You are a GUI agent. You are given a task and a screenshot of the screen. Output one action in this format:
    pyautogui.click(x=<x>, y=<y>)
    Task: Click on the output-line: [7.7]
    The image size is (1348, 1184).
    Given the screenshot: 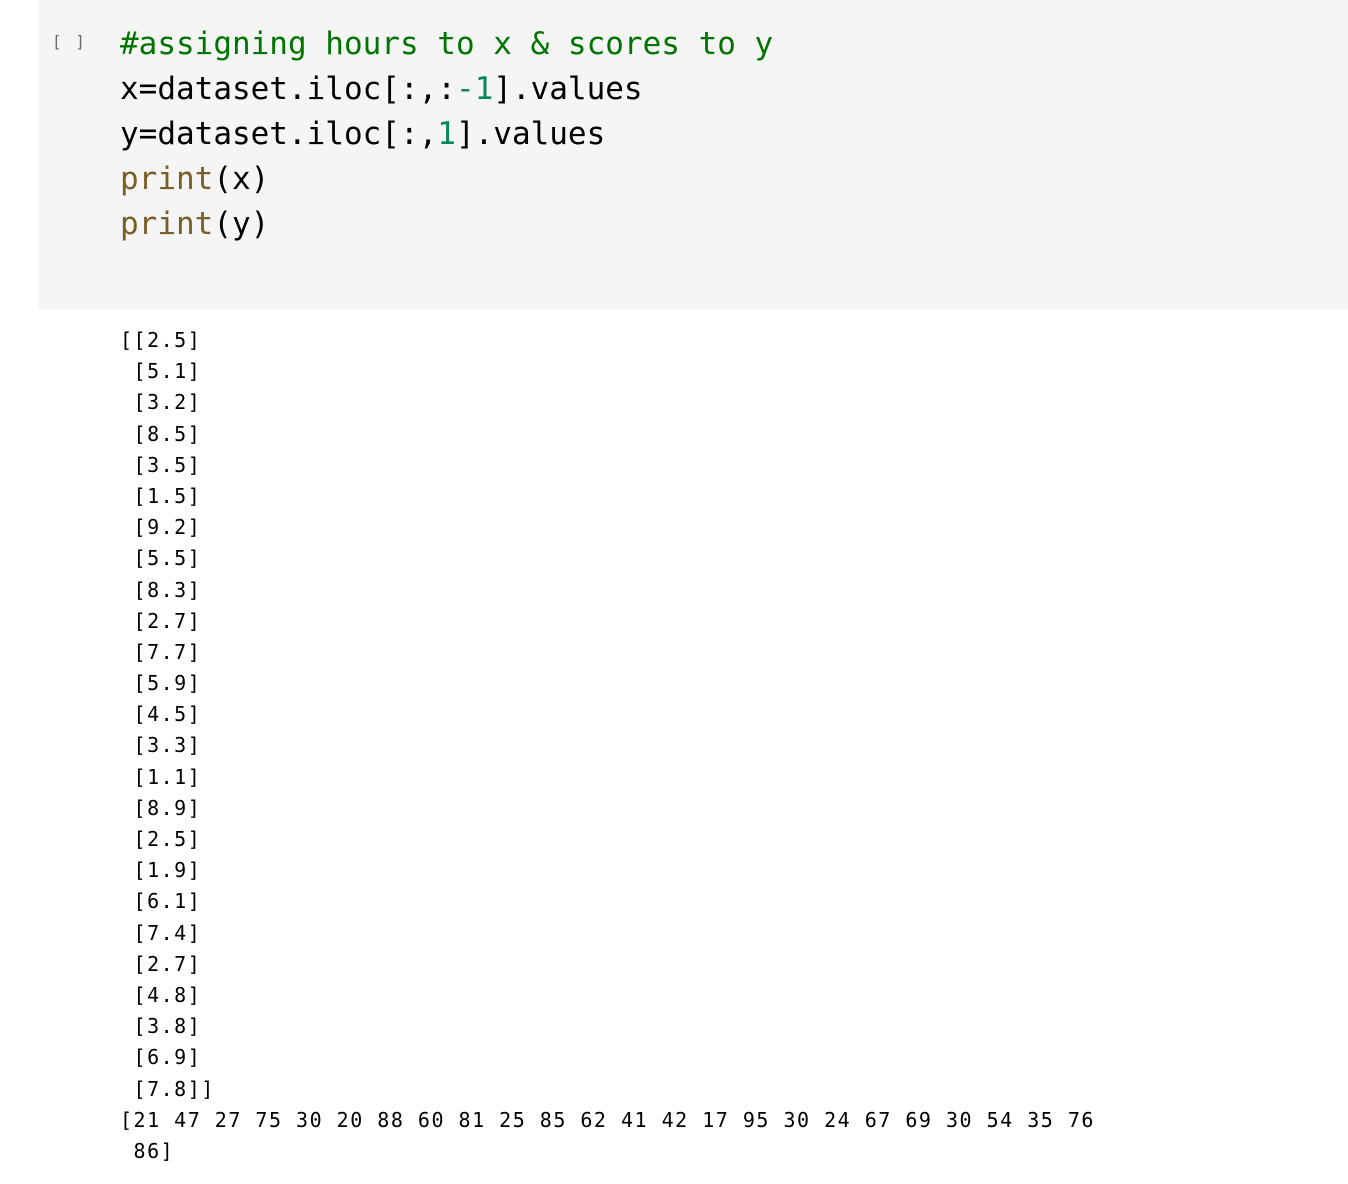 What is the action you would take?
    pyautogui.click(x=161, y=651)
    